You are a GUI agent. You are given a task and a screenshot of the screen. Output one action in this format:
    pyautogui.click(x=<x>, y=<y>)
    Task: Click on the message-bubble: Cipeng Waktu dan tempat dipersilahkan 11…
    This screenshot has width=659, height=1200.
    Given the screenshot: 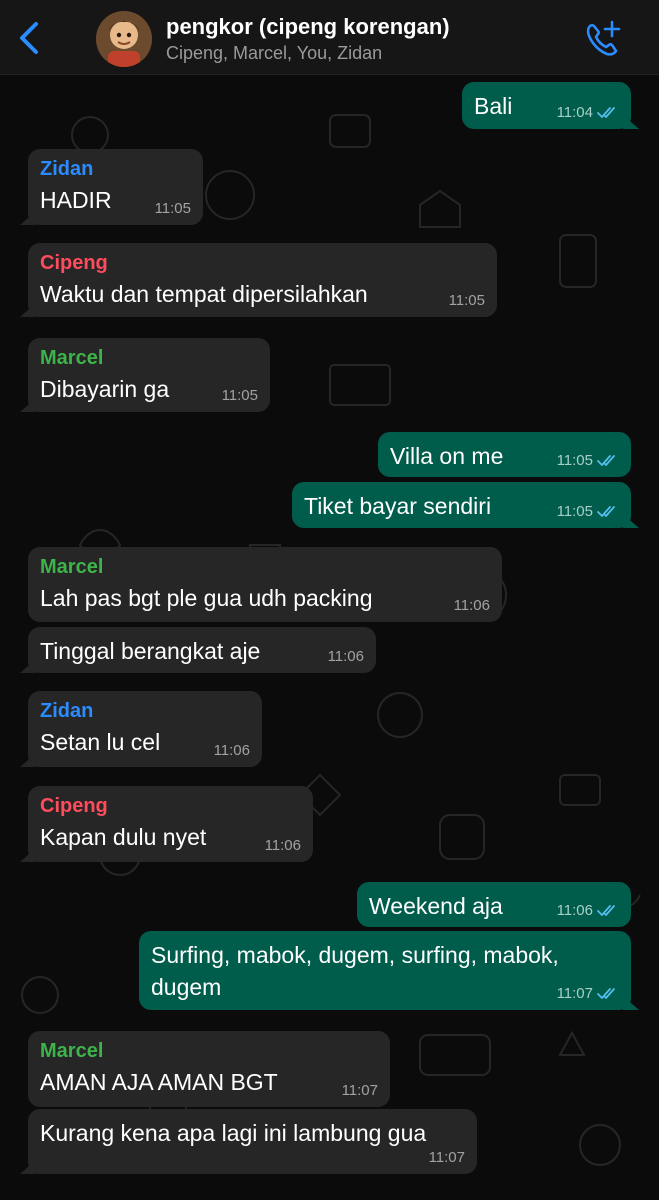 What is the action you would take?
    pyautogui.click(x=262, y=280)
    